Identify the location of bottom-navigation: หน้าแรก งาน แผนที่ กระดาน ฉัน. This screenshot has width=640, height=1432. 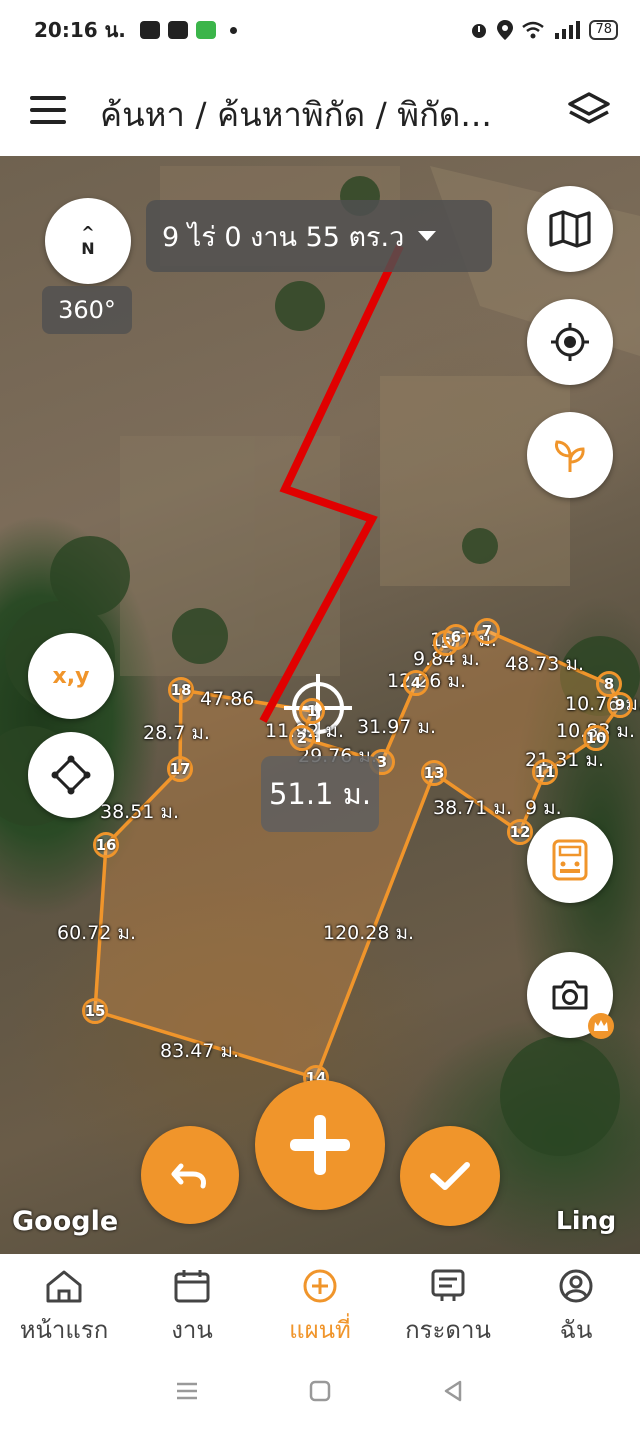
(320, 1302).